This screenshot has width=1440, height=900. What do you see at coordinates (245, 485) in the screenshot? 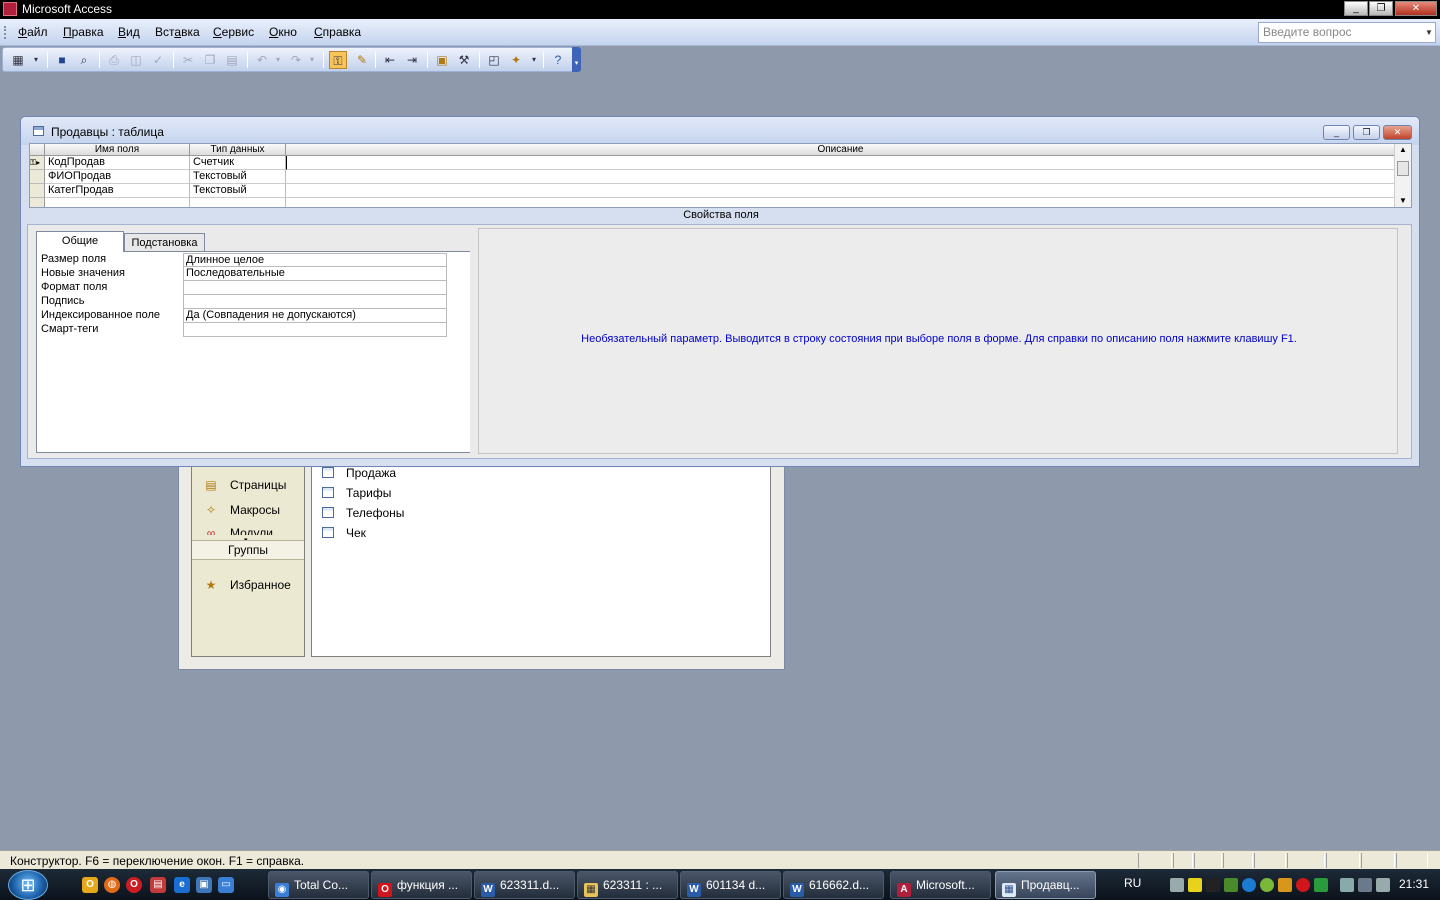
I see `object-pages: ▤ Страницы` at bounding box center [245, 485].